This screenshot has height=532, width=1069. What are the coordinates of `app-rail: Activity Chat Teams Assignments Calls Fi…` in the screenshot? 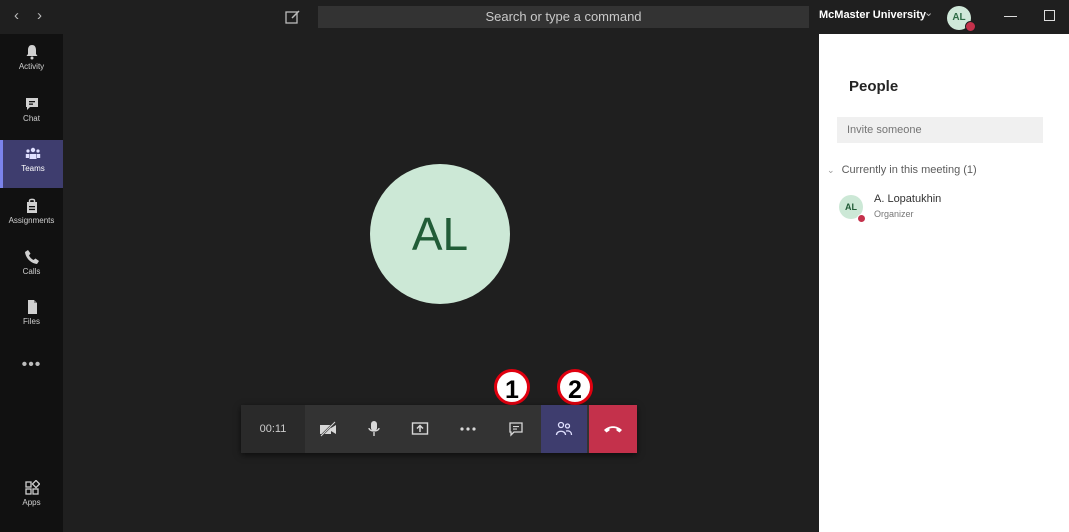 It's located at (31, 283).